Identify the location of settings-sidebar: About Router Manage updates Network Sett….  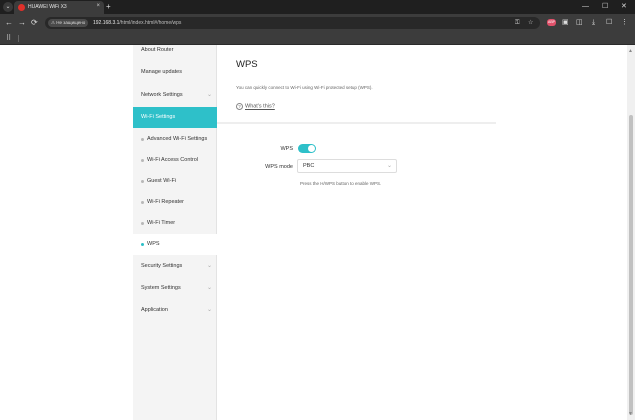
(175, 232).